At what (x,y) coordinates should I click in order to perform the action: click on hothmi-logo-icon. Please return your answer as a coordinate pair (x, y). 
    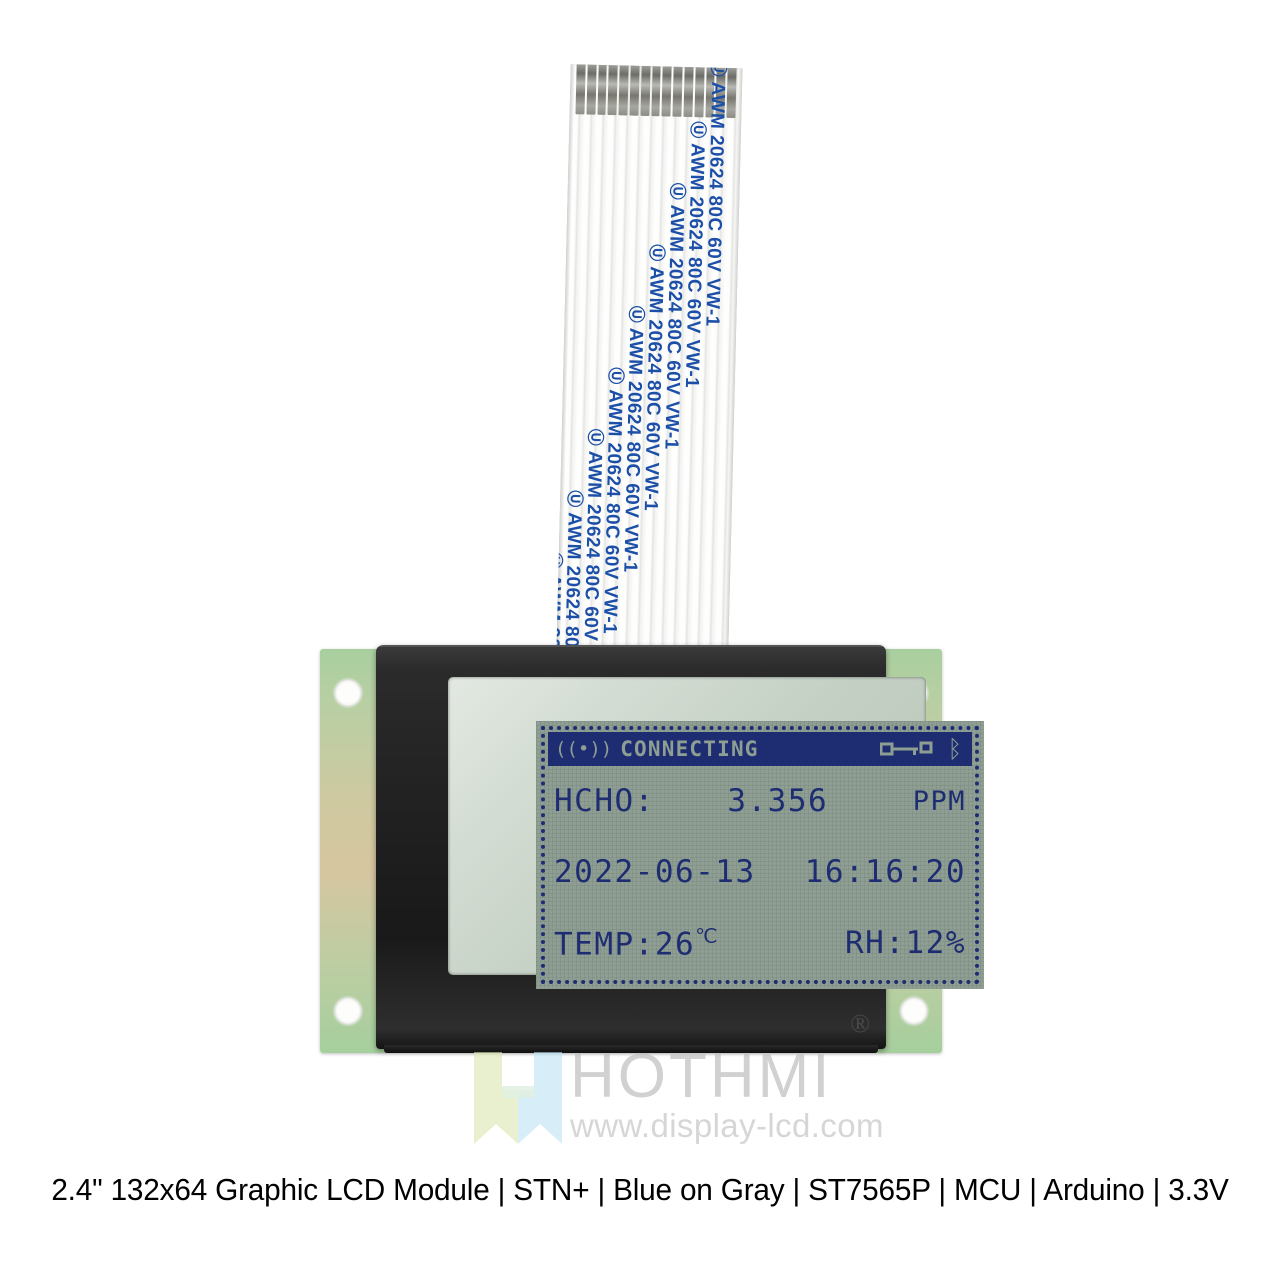
    Looking at the image, I should click on (518, 1098).